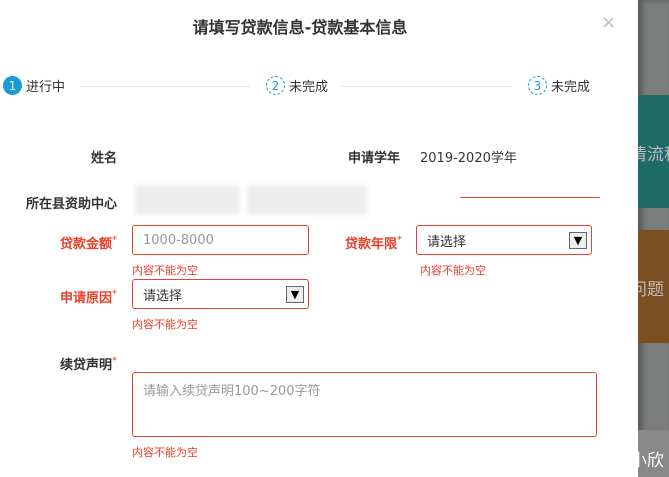  I want to click on bg-brown-panel: 问题, so click(653, 286).